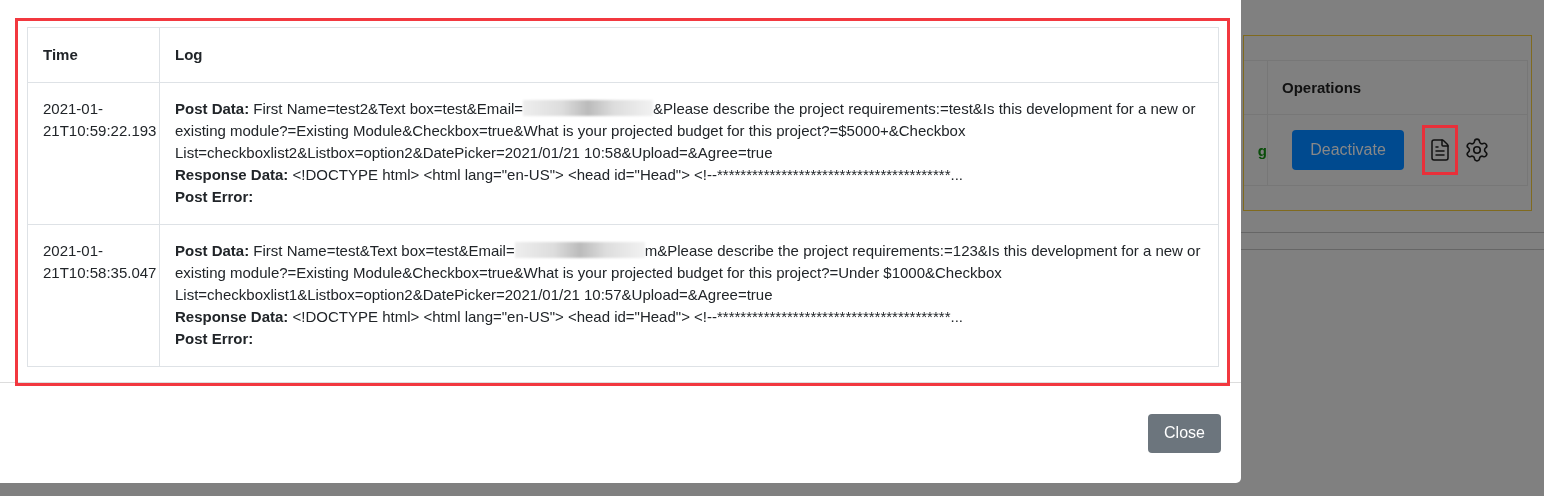 The height and width of the screenshot is (496, 1544). What do you see at coordinates (60, 55) in the screenshot?
I see `column-header: Time` at bounding box center [60, 55].